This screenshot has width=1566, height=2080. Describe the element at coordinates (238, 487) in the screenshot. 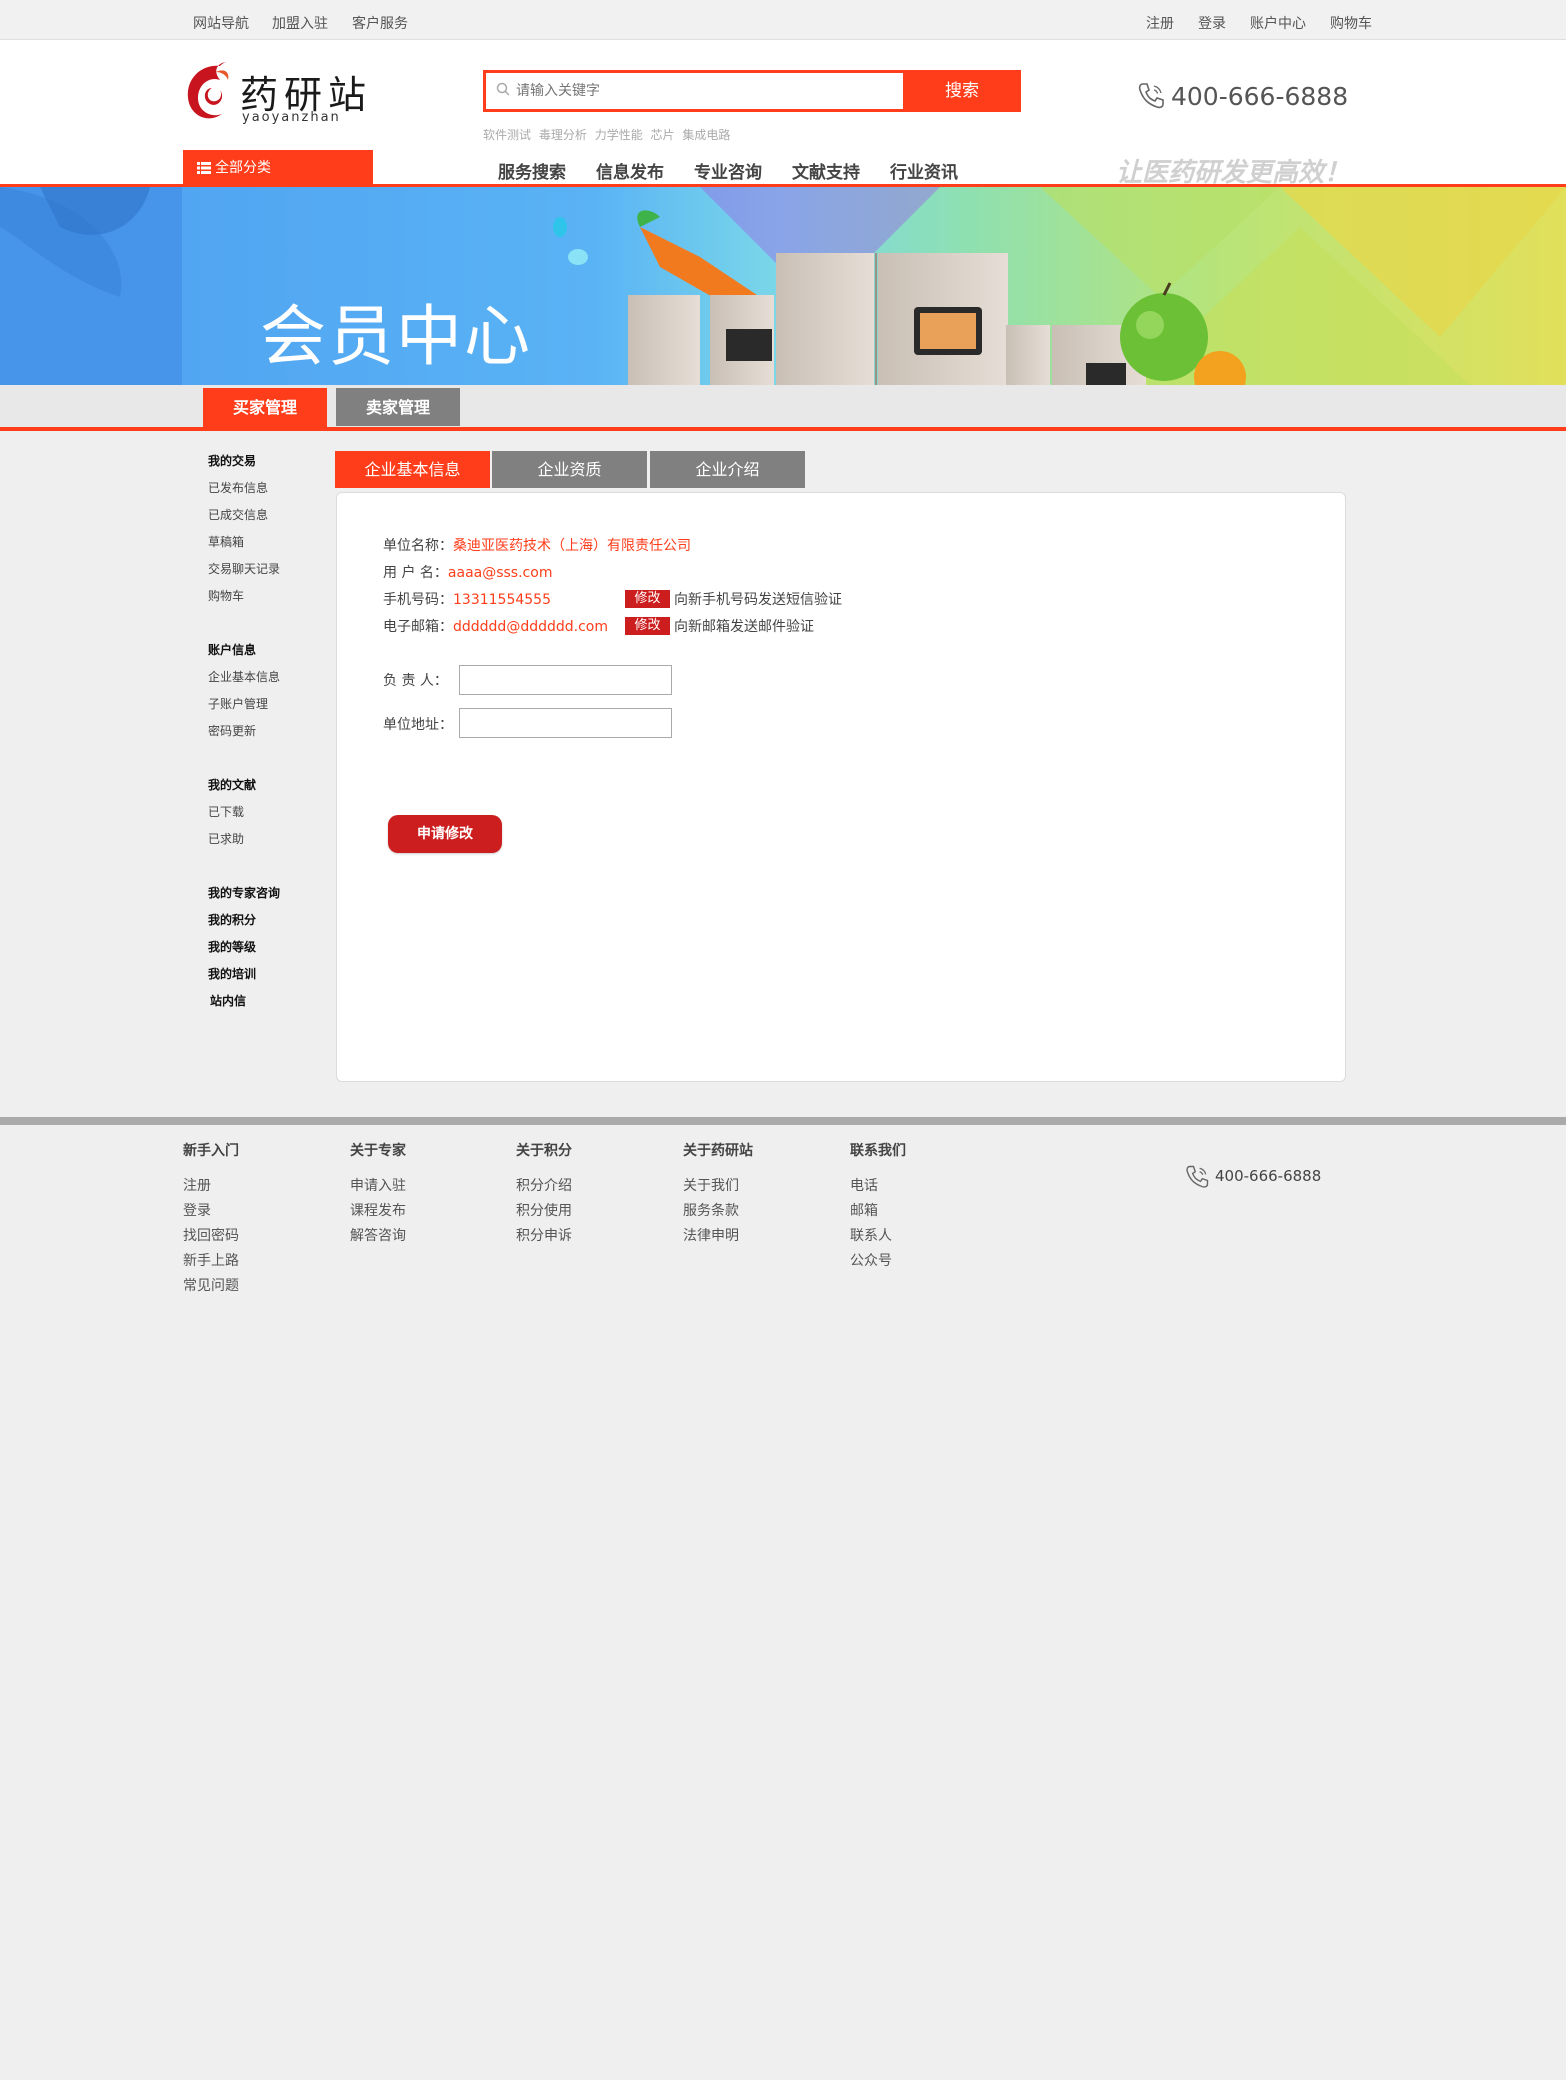

I see `sidebar-item-published: 已发布信息` at that location.